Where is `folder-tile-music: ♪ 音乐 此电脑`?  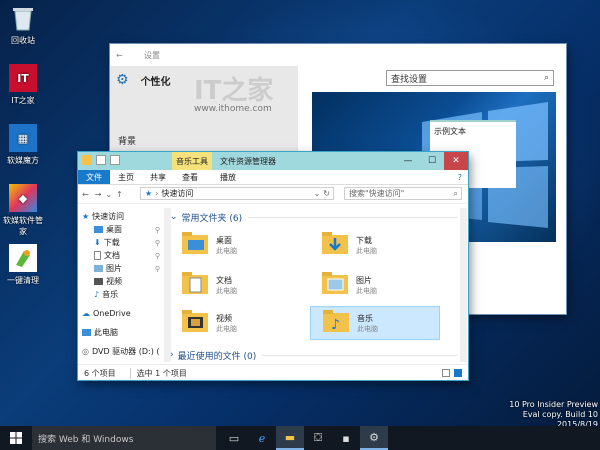
folder-tile-music: ♪ 音乐 此电脑 is located at coordinates (375, 323).